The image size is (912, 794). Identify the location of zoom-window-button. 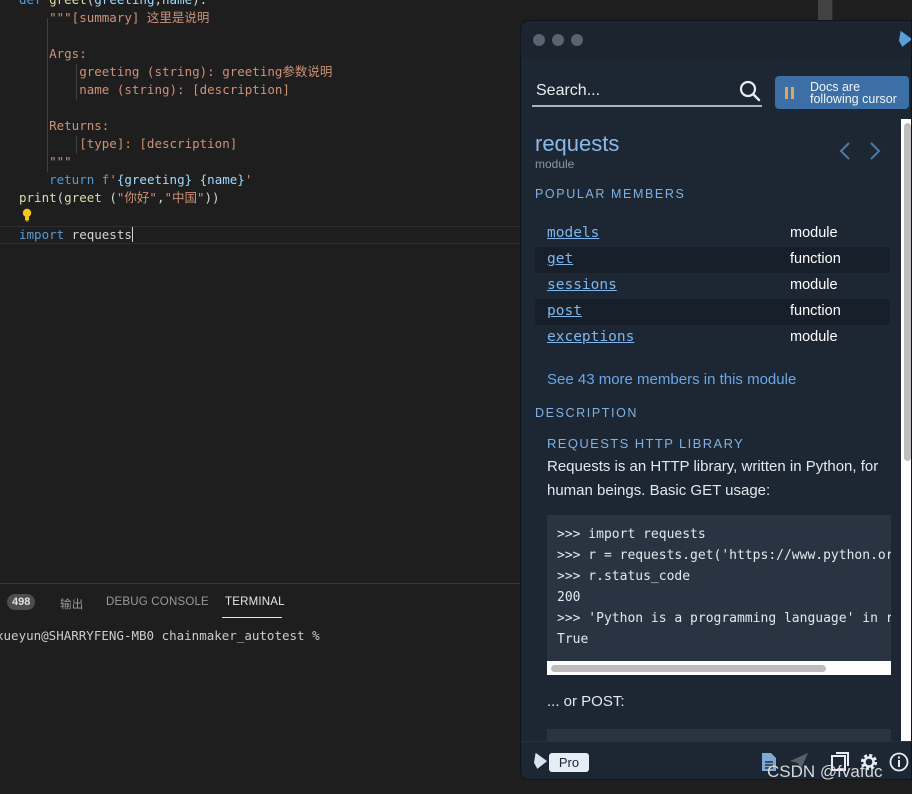
(577, 40).